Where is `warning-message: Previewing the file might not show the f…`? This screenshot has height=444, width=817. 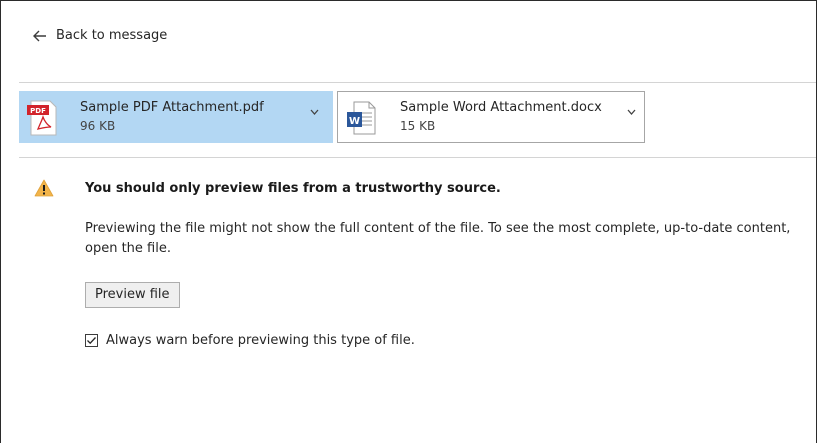 warning-message: Previewing the file might not show the f… is located at coordinates (438, 238).